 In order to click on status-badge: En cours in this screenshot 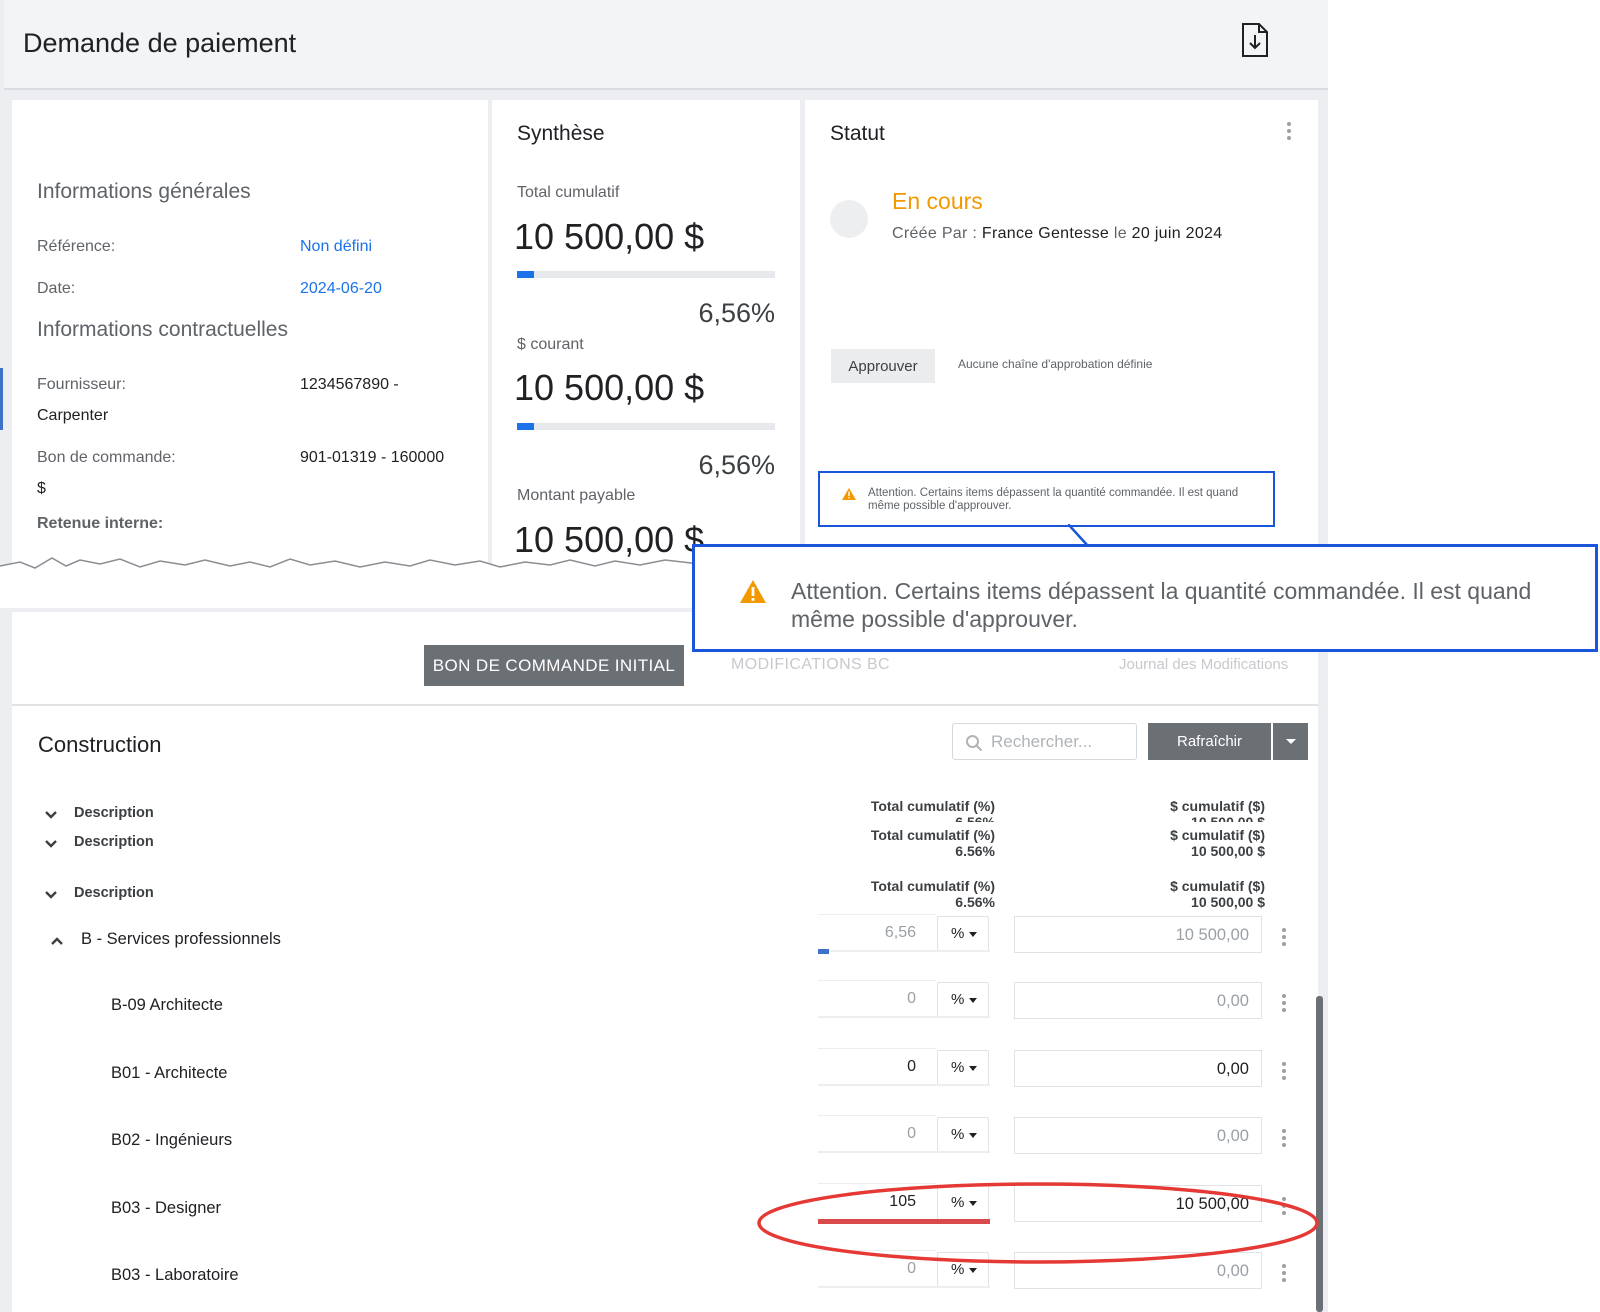, I will do `click(937, 201)`.